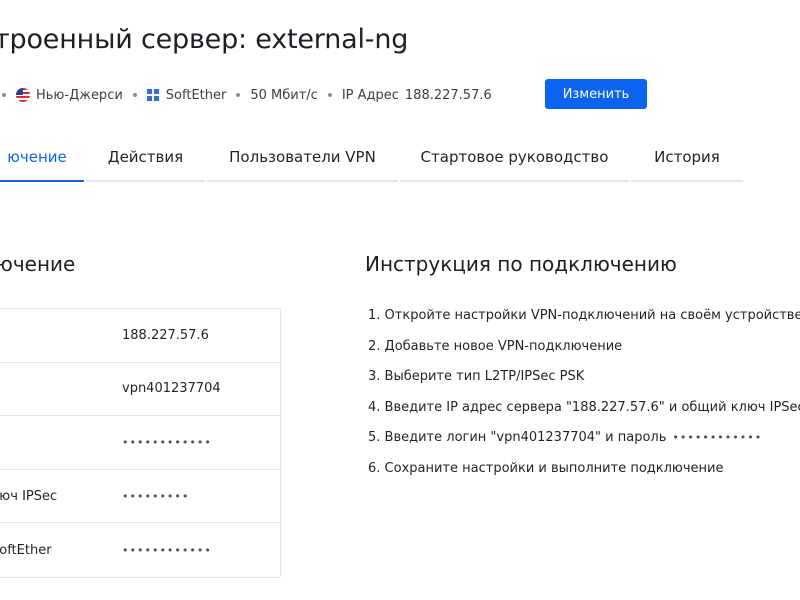 This screenshot has height=600, width=800. What do you see at coordinates (26, 550) in the screenshot?
I see `row-key: SoftEther` at bounding box center [26, 550].